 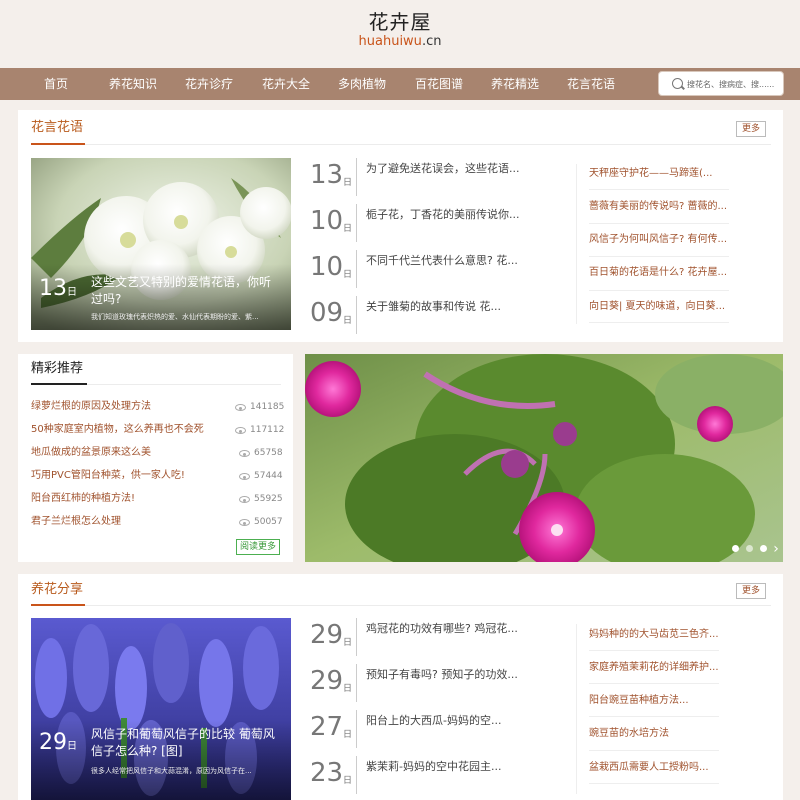 I want to click on search-box, so click(x=721, y=83).